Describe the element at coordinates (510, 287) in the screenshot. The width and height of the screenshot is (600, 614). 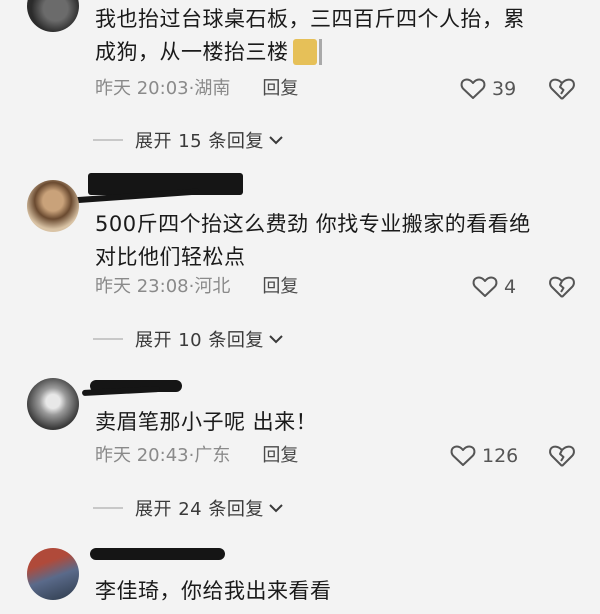
I see `like-count: 4` at that location.